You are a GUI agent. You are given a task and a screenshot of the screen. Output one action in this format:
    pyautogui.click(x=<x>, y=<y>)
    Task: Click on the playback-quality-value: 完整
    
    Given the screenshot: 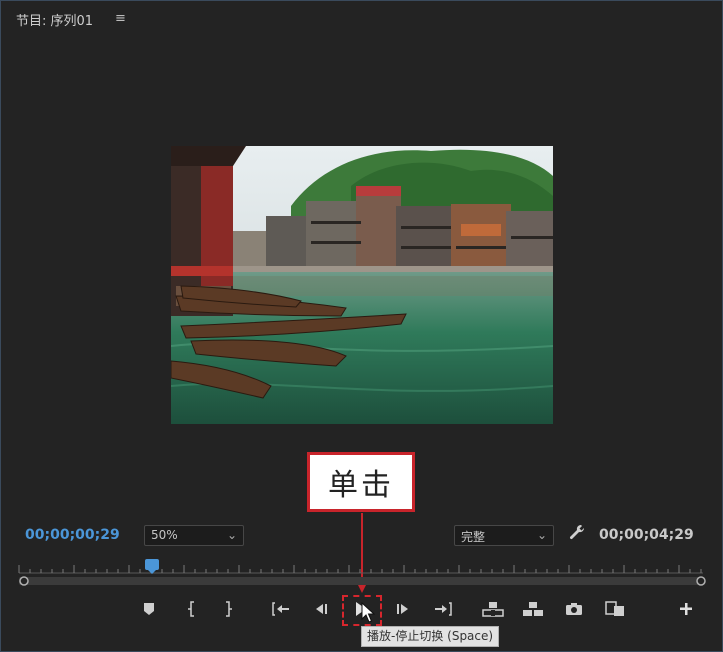 What is the action you would take?
    pyautogui.click(x=473, y=537)
    